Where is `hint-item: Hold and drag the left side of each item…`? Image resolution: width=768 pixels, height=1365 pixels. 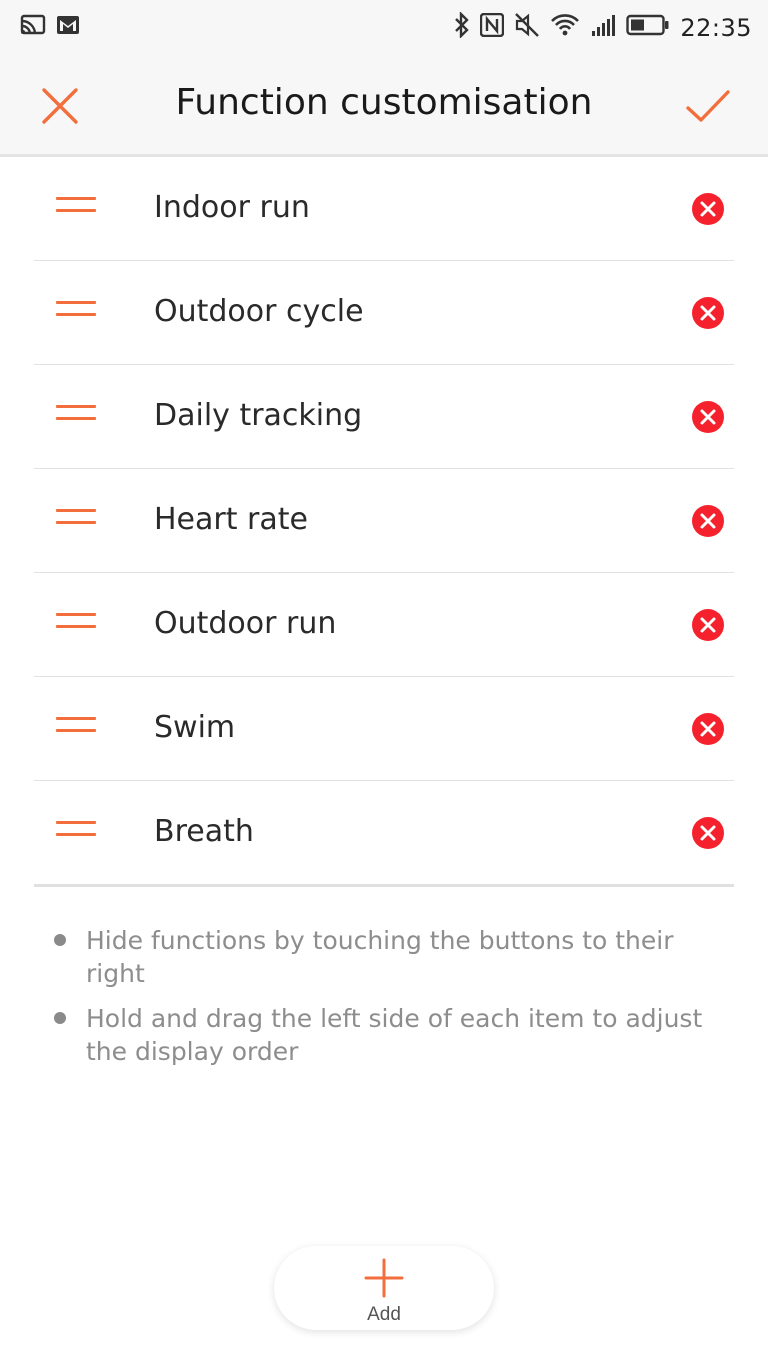 hint-item: Hold and drag the left side of each item… is located at coordinates (382, 1035).